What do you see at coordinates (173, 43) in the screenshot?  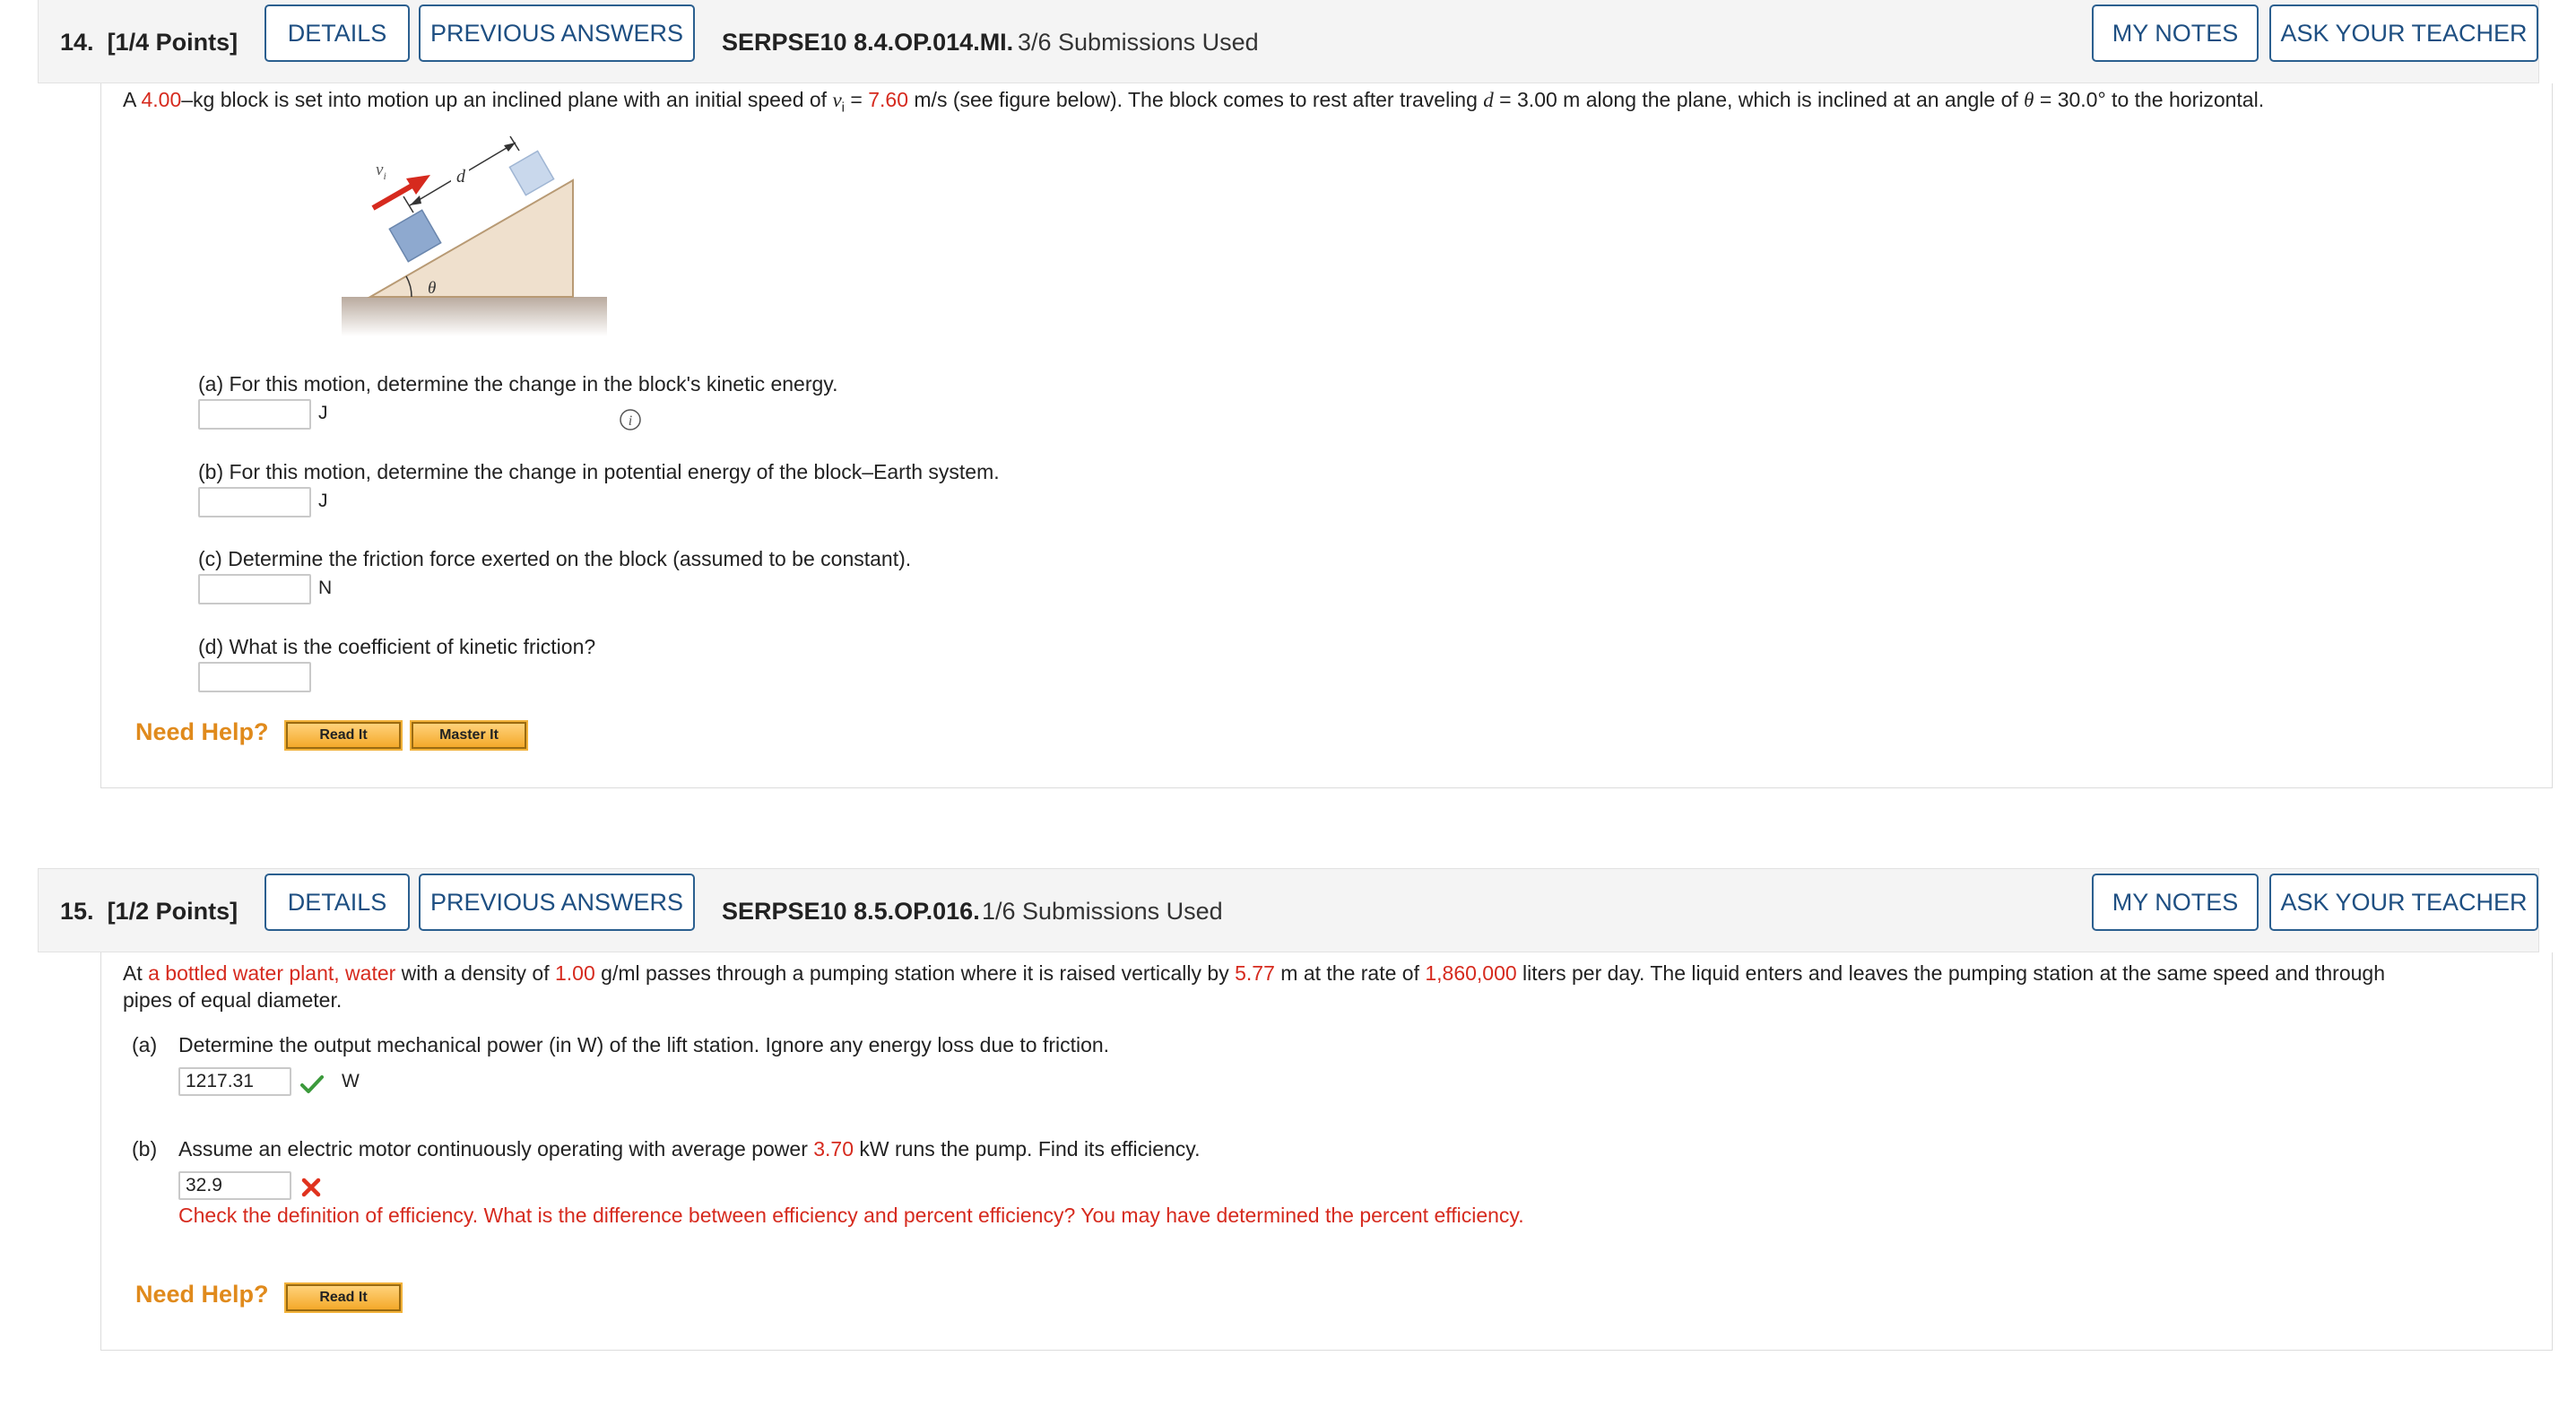 I see `points: [1/4 Points]` at bounding box center [173, 43].